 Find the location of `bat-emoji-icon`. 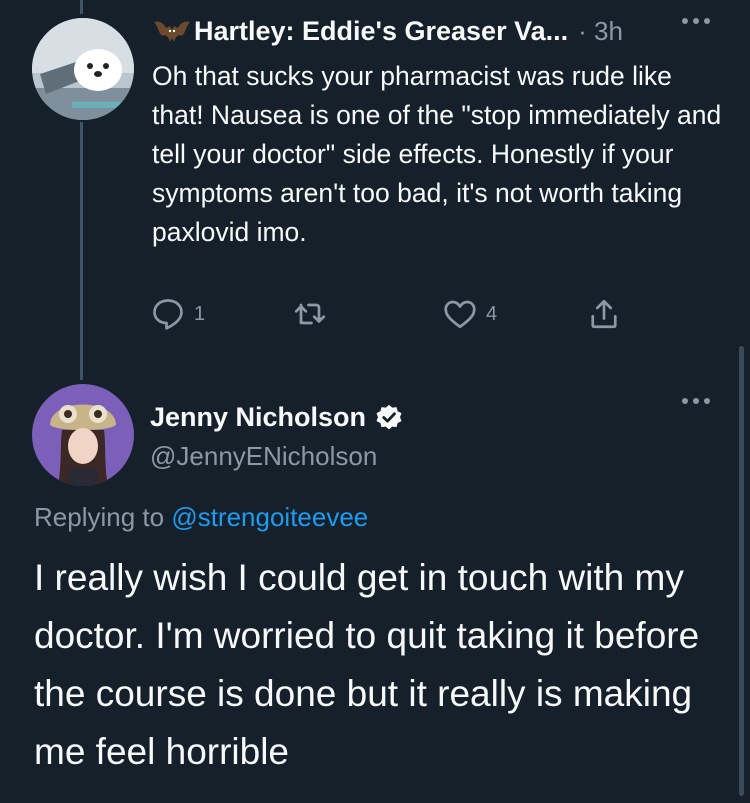

bat-emoji-icon is located at coordinates (172, 31).